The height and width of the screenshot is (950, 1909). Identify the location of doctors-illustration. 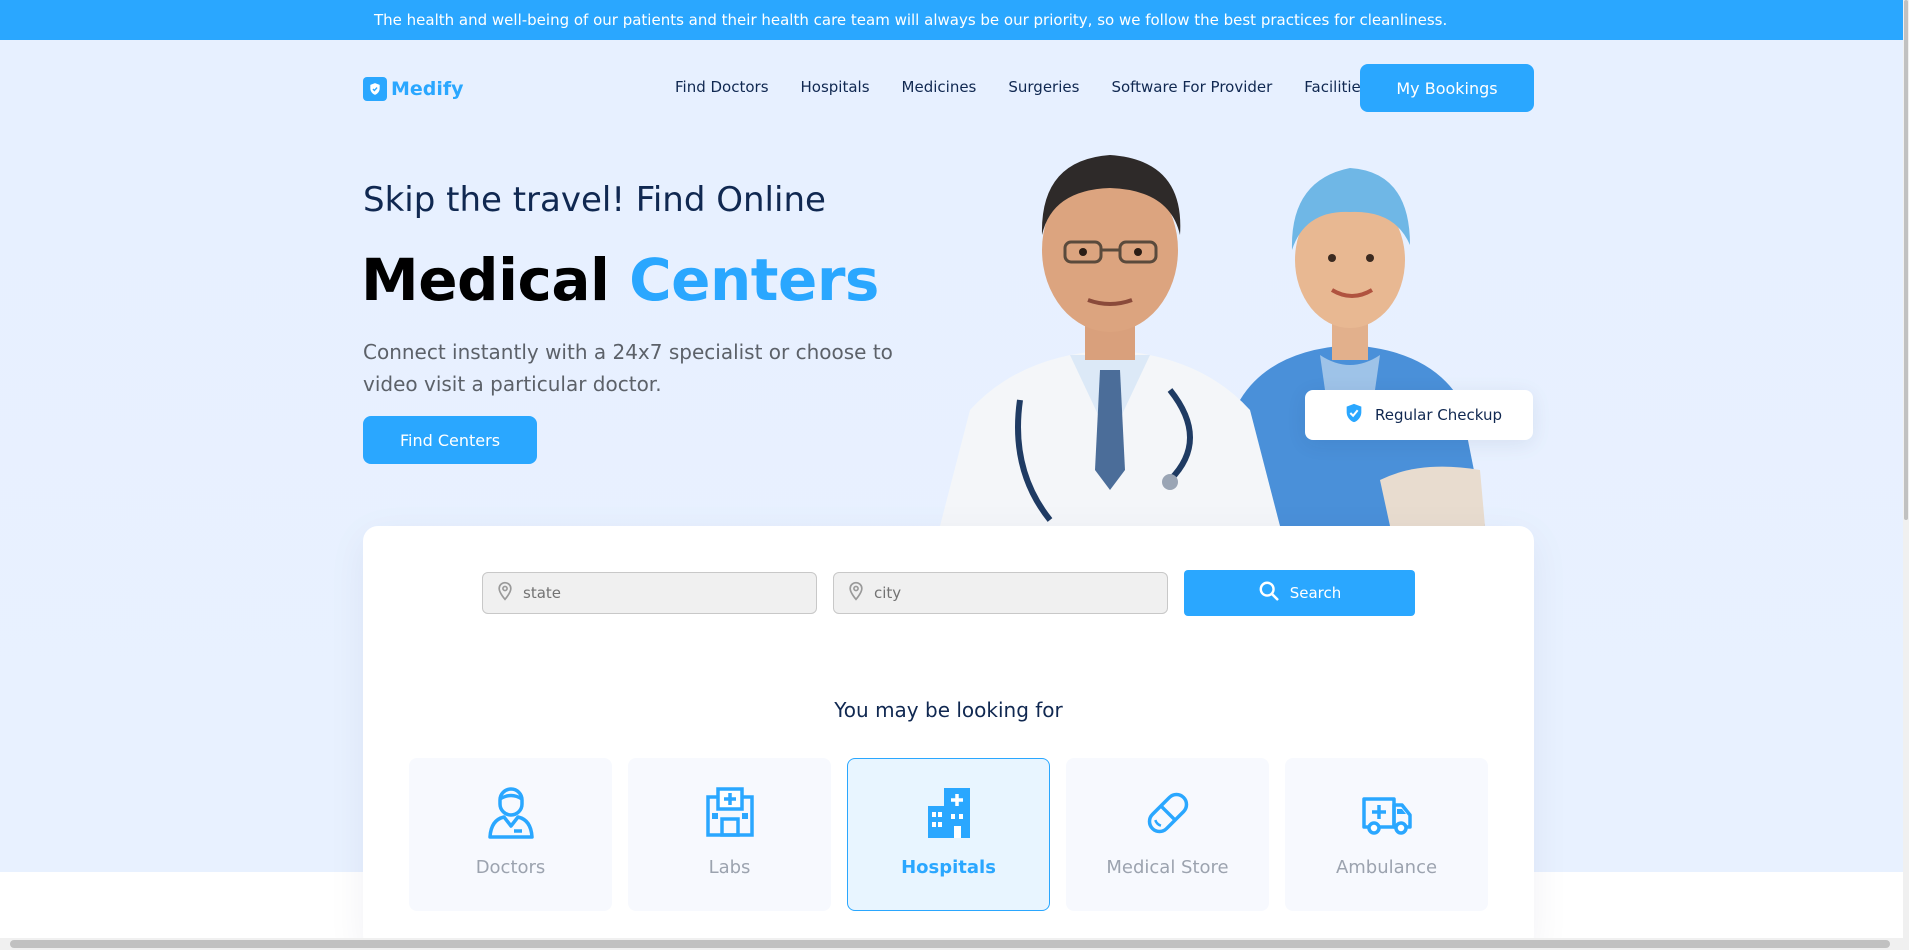
(1212, 340).